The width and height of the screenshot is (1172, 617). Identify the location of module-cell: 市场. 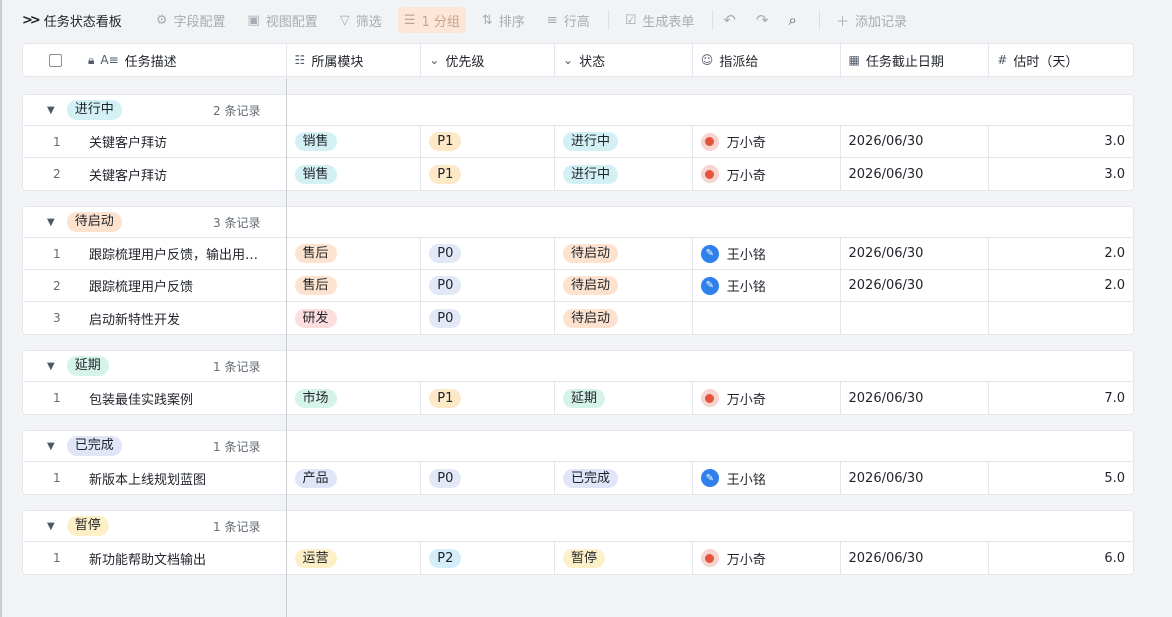
(354, 398).